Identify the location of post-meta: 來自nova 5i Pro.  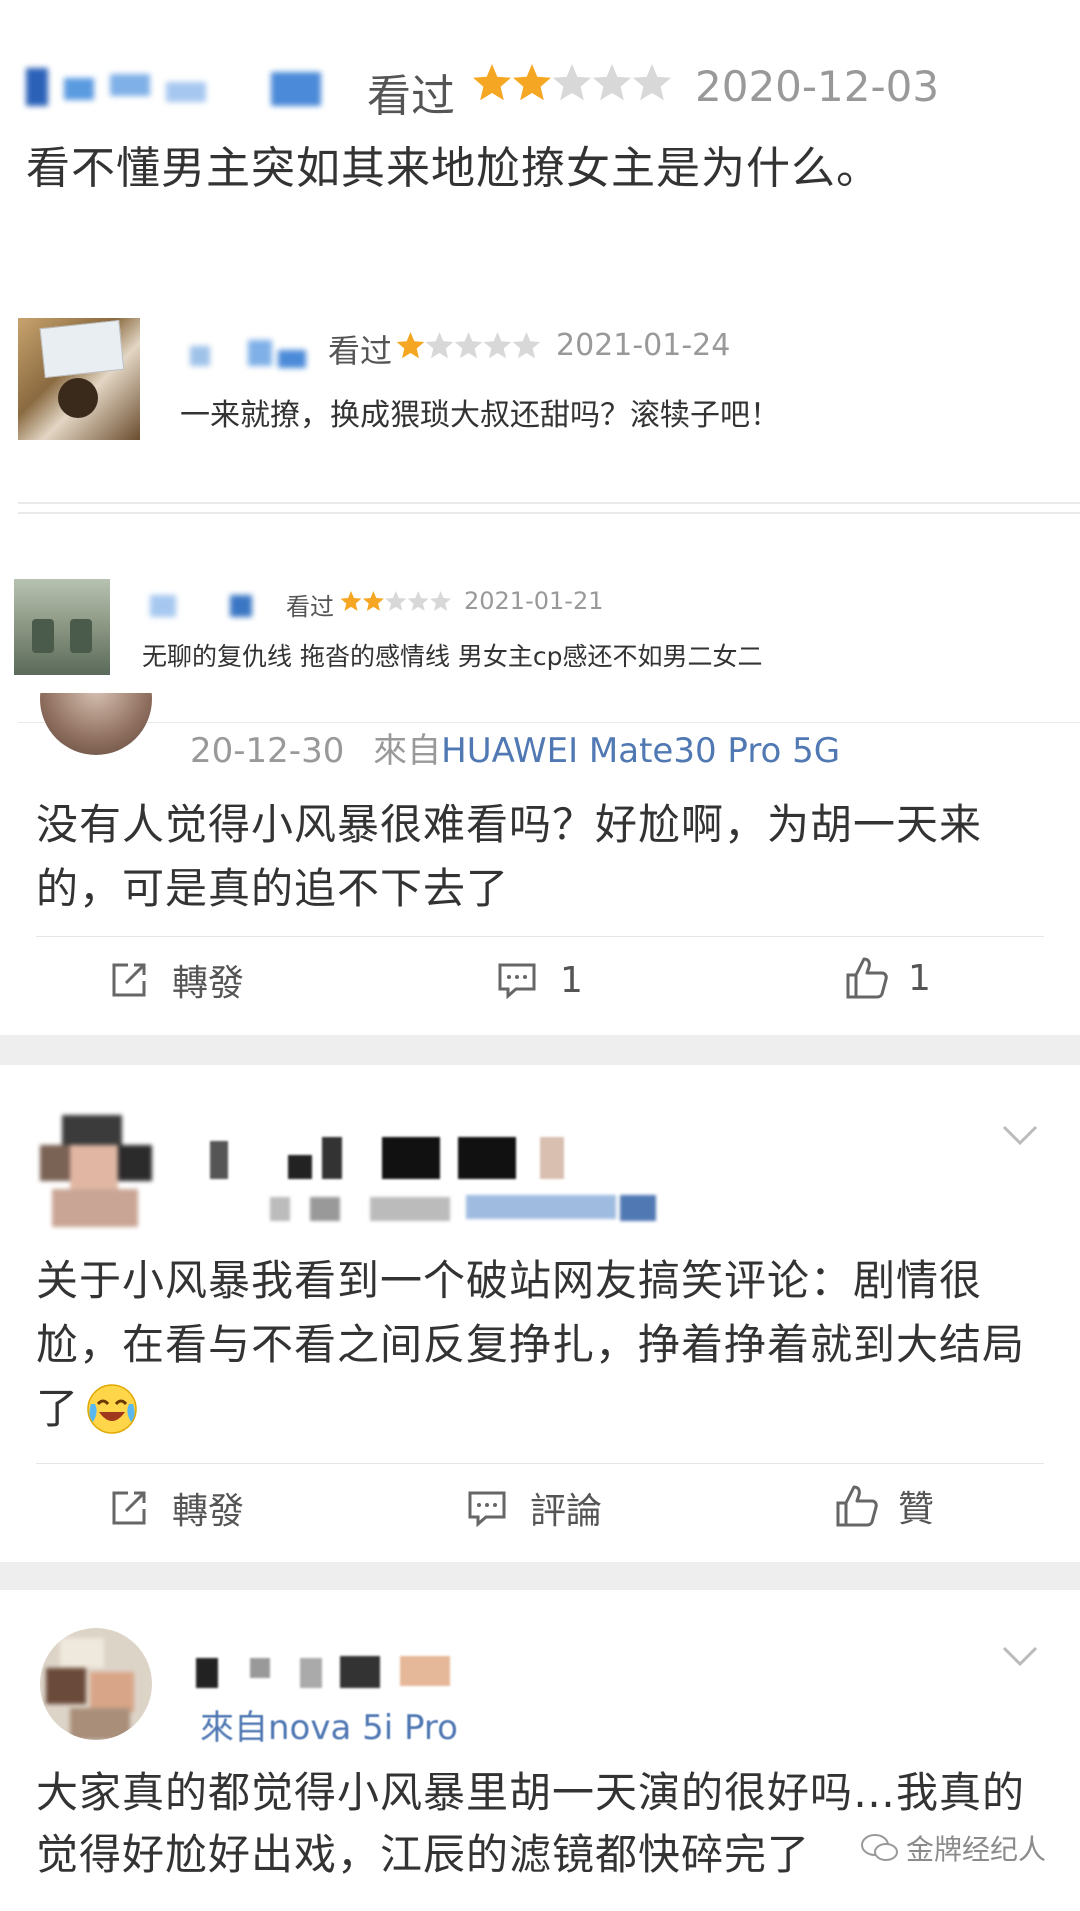
(329, 1724).